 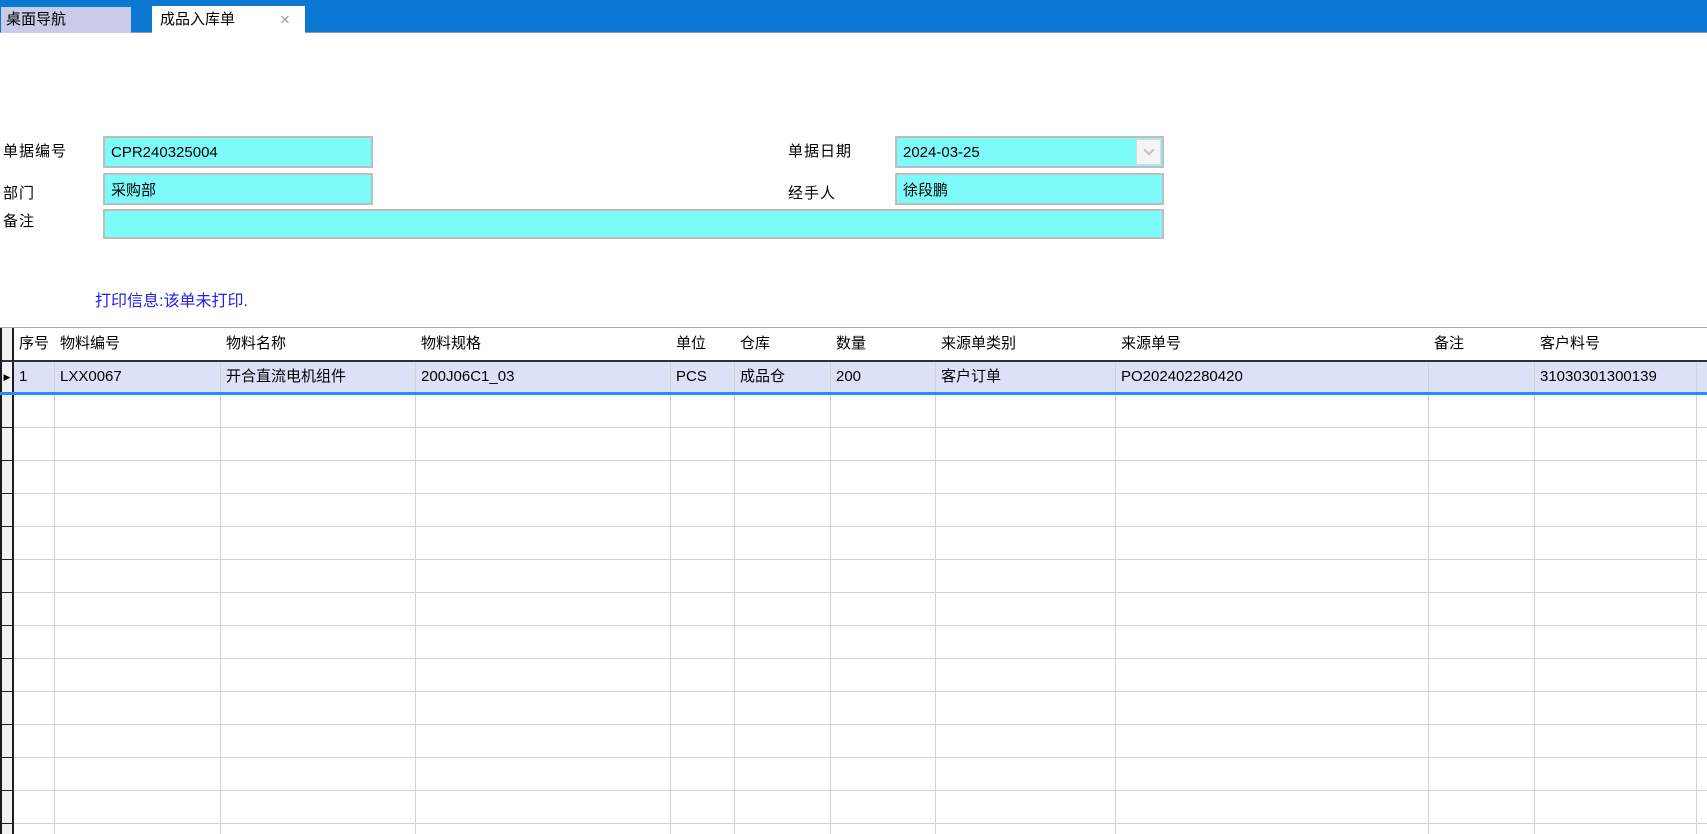 I want to click on column-header-seq: 序号, so click(x=34, y=345).